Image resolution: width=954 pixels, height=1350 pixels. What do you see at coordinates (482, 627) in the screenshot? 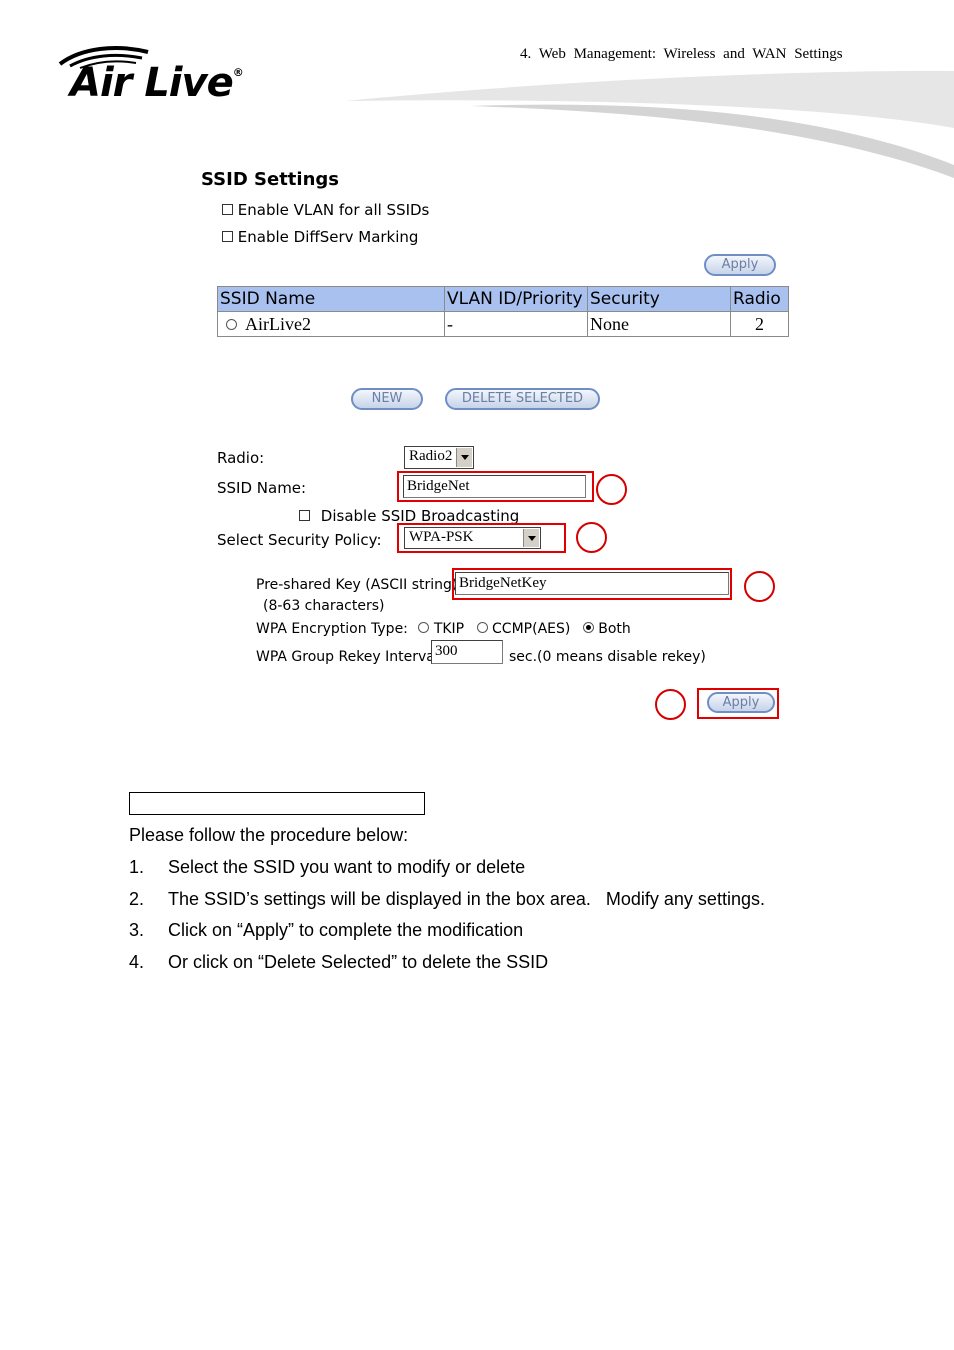
I see `ccmp-radio` at bounding box center [482, 627].